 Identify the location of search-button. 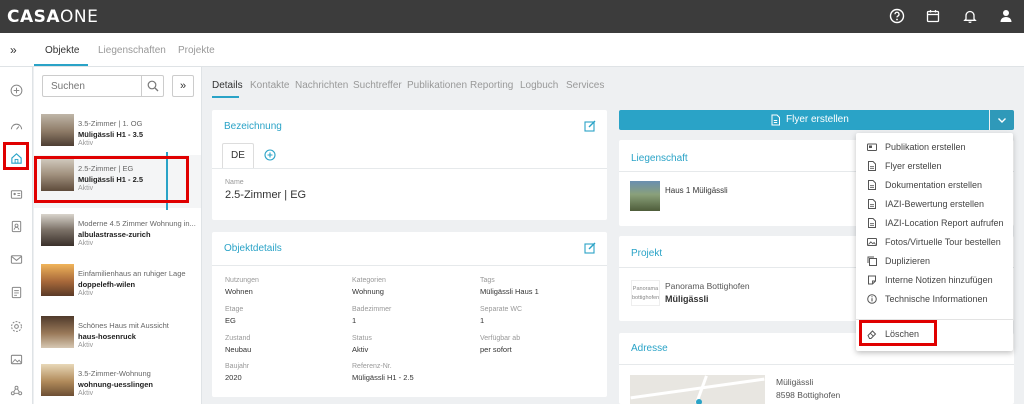
(152, 86).